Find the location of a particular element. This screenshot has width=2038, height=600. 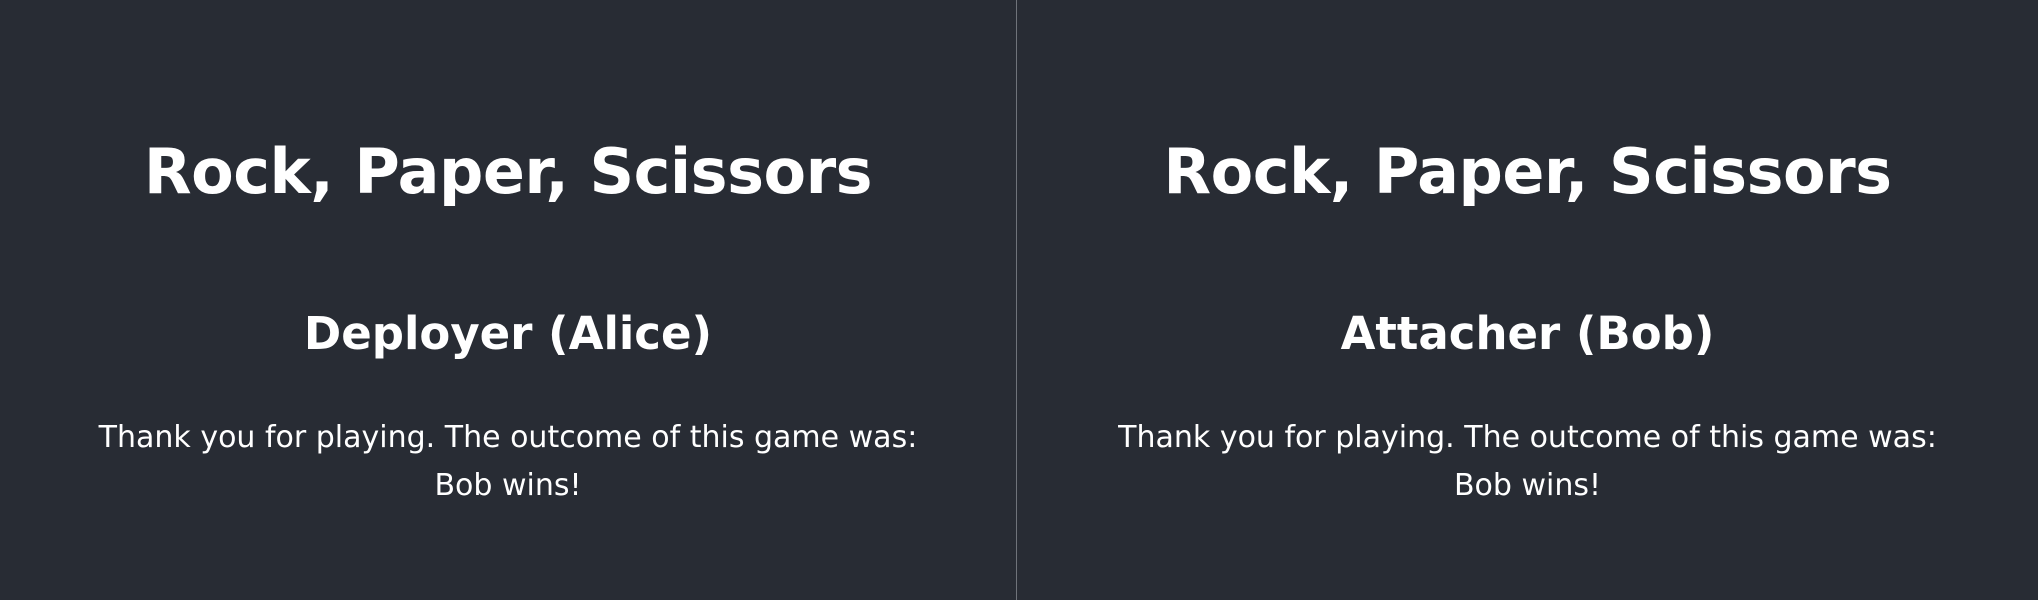

player-role-heading: Attacher (Bob) is located at coordinates (1527, 333).